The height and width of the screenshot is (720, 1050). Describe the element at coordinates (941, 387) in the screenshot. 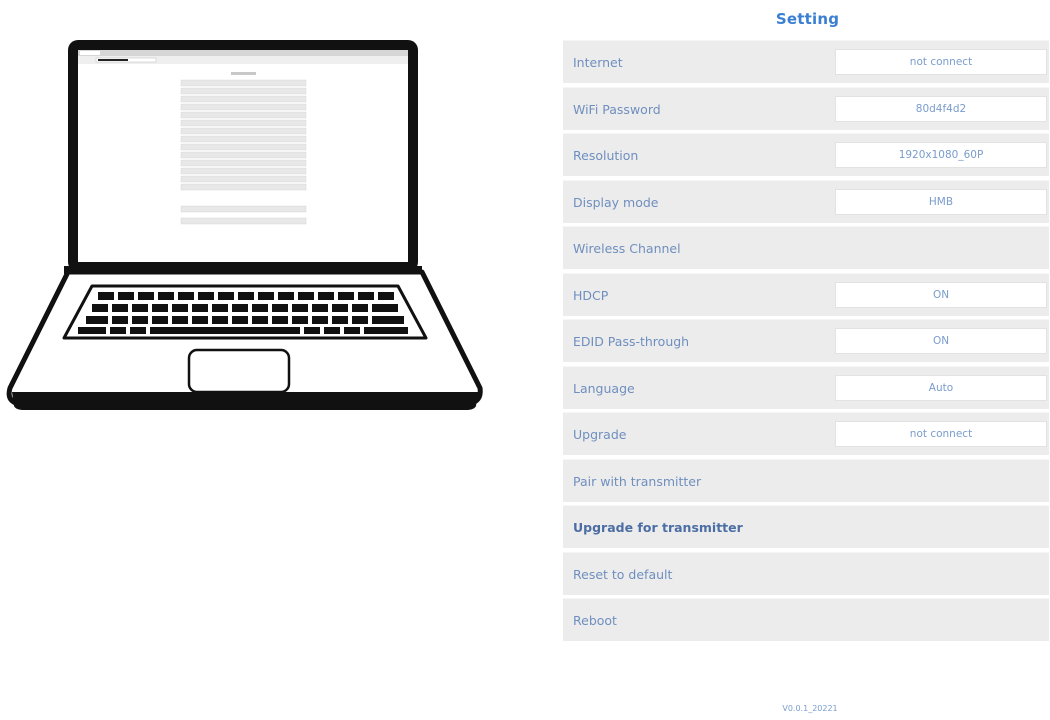

I see `setting-value-language: Auto` at that location.